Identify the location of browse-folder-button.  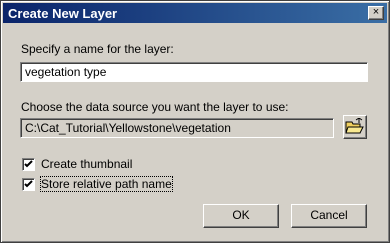
(355, 127).